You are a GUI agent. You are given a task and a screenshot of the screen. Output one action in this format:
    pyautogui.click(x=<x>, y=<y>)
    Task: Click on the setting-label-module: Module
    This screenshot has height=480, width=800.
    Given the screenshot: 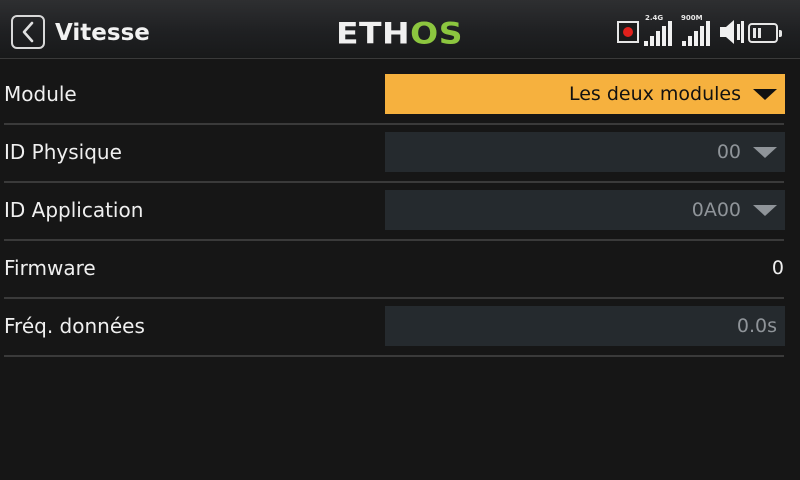 What is the action you would take?
    pyautogui.click(x=40, y=94)
    